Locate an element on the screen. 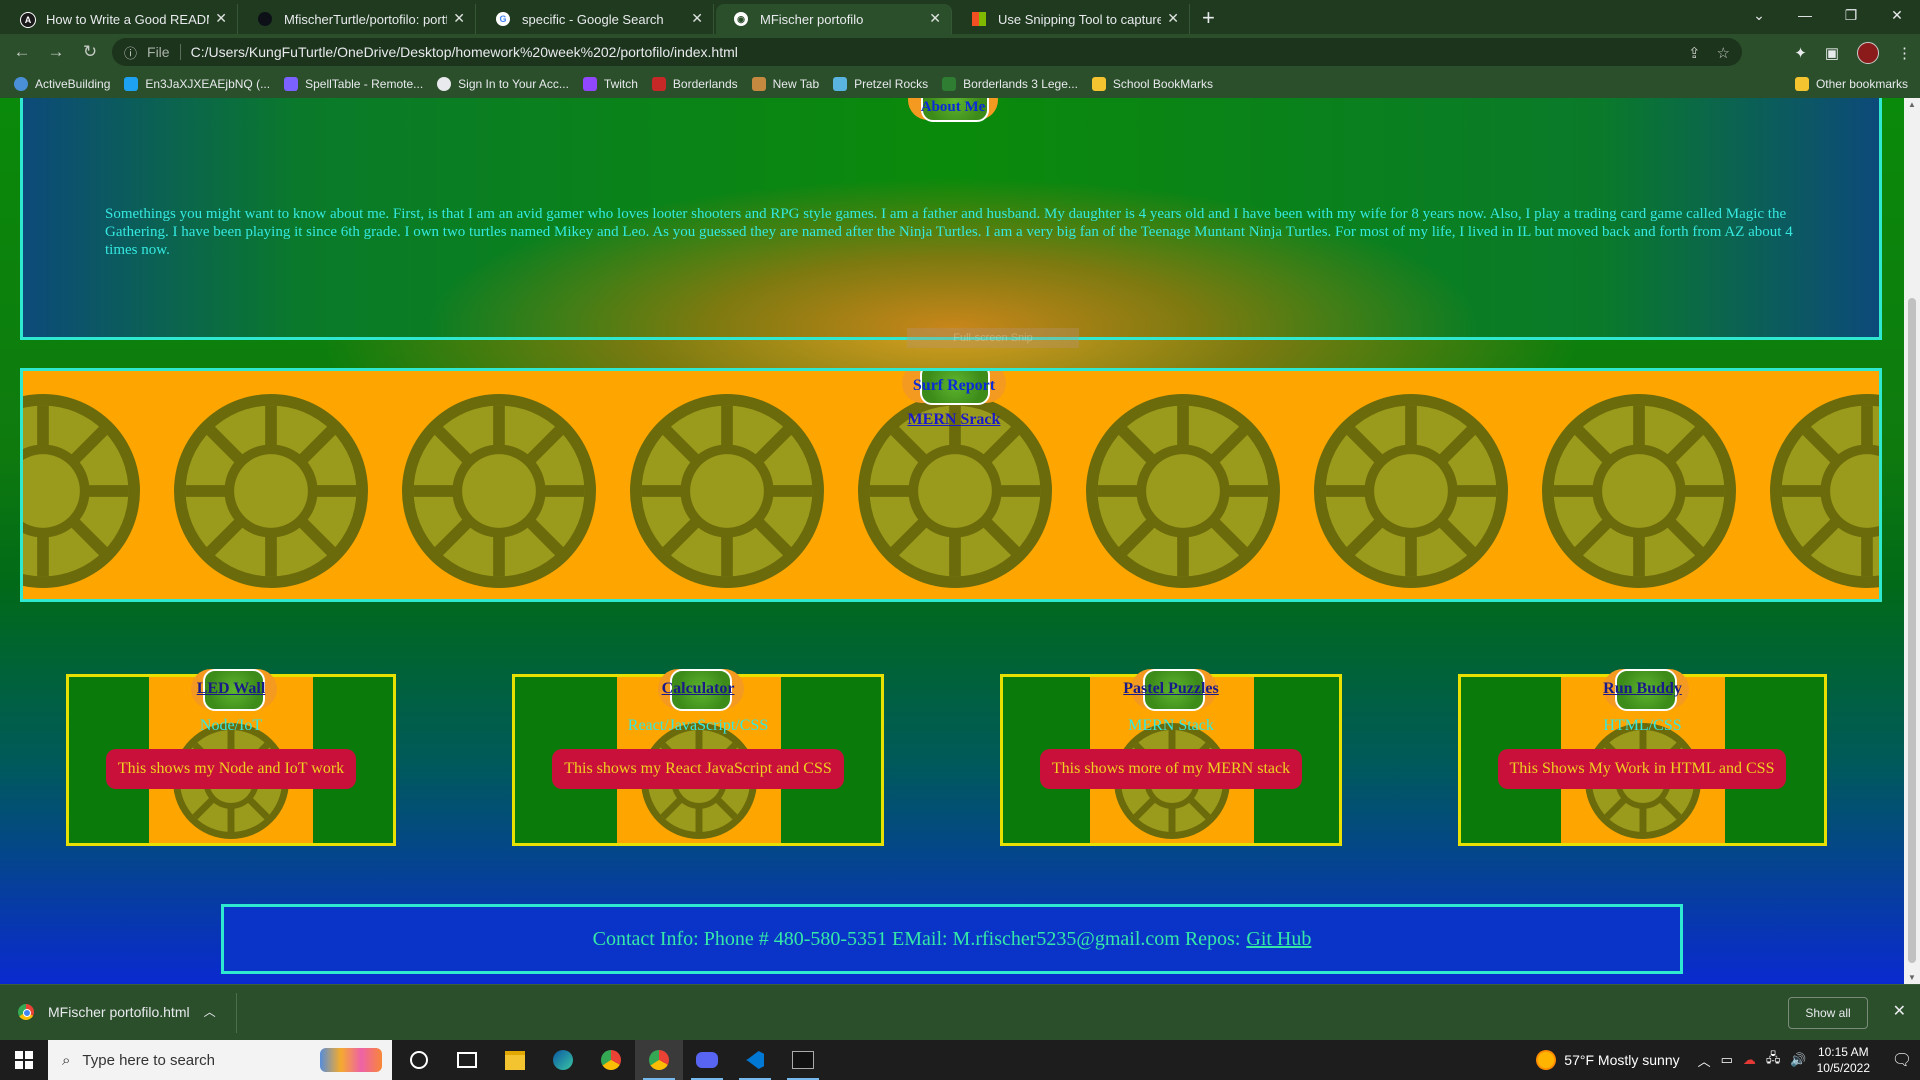 The height and width of the screenshot is (1080, 1920). tab-portfolio: ◉ MFischer portofilo ✕ is located at coordinates (834, 19).